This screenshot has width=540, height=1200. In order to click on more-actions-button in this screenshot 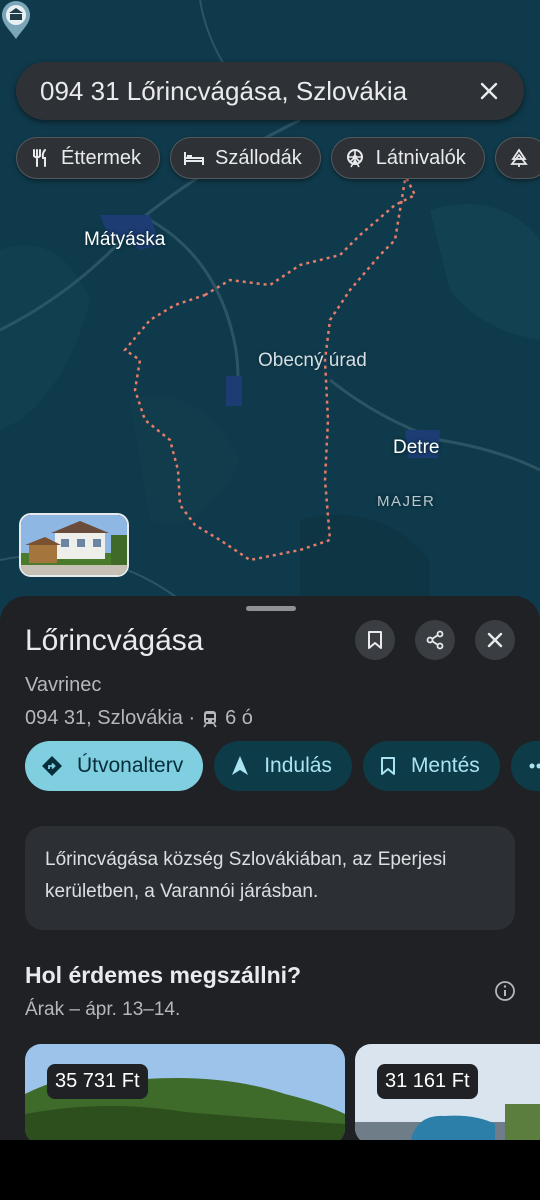, I will do `click(525, 766)`.